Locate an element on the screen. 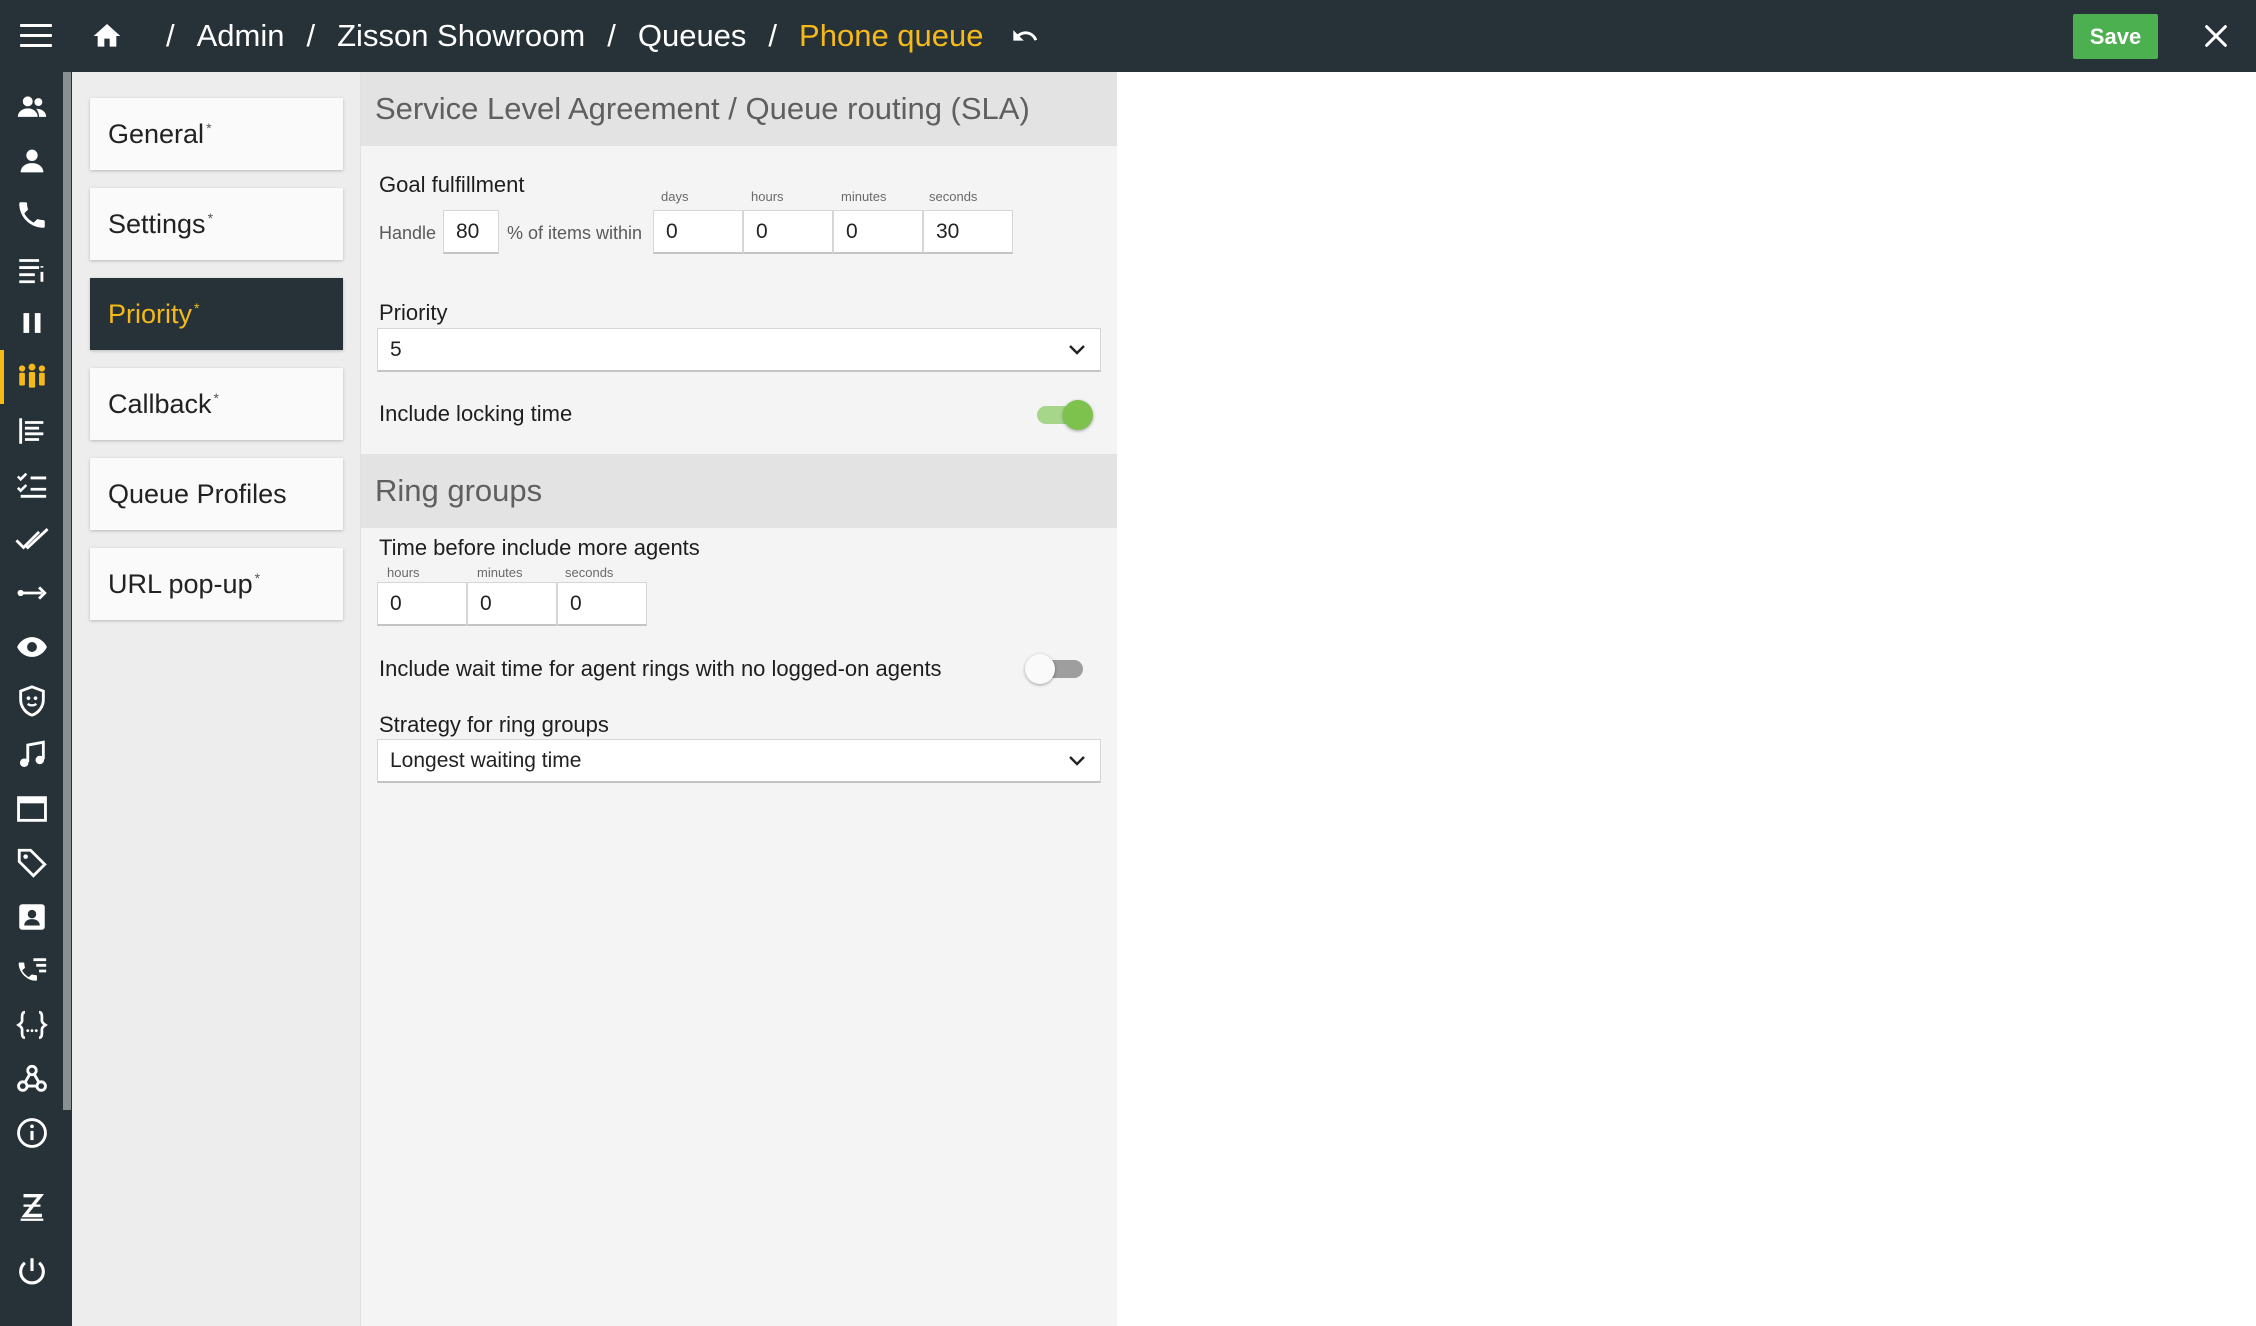 The image size is (2256, 1326). ring-hours-input: 0 is located at coordinates (422, 604).